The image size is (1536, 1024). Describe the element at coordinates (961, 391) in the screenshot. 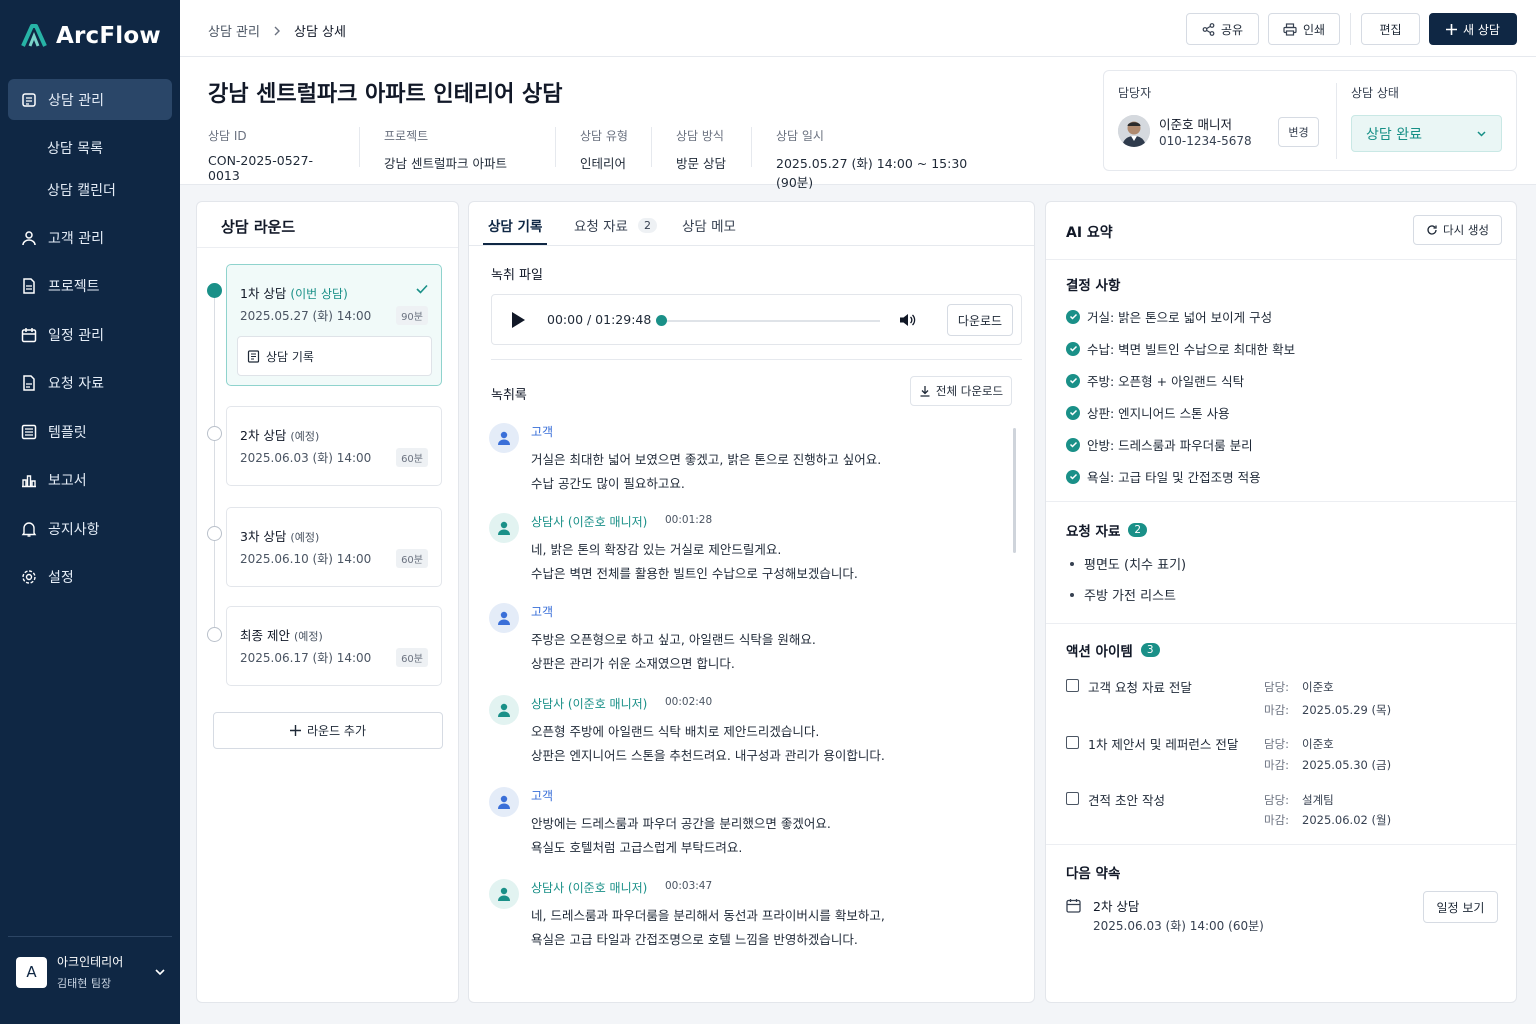

I see `download-all-button: 전체 다운로드` at that location.